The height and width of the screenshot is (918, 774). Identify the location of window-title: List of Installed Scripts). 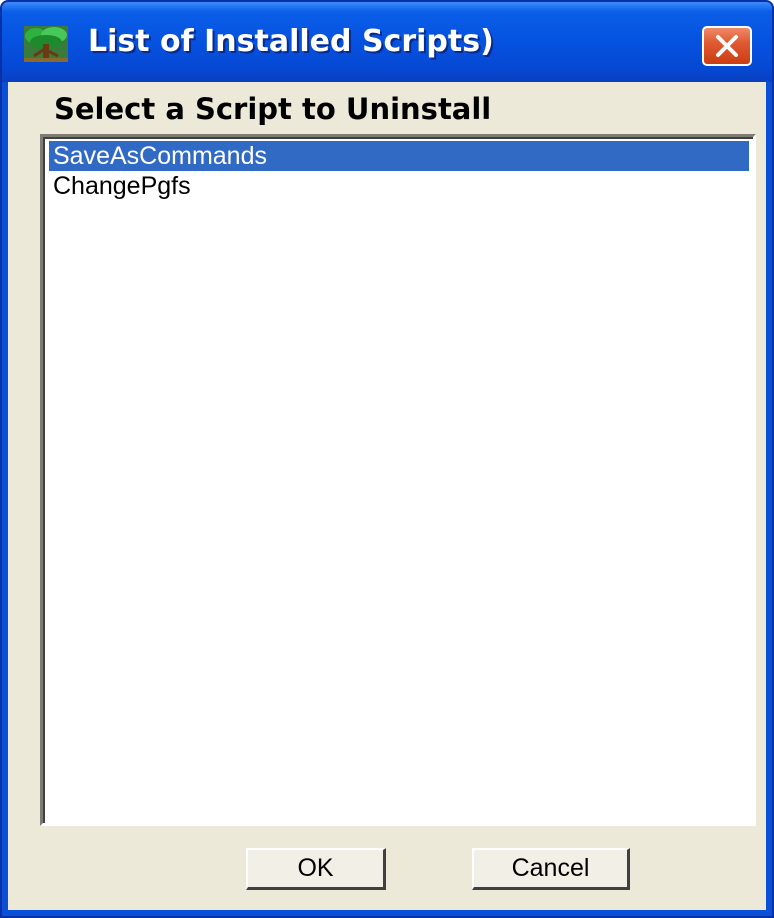
(291, 41).